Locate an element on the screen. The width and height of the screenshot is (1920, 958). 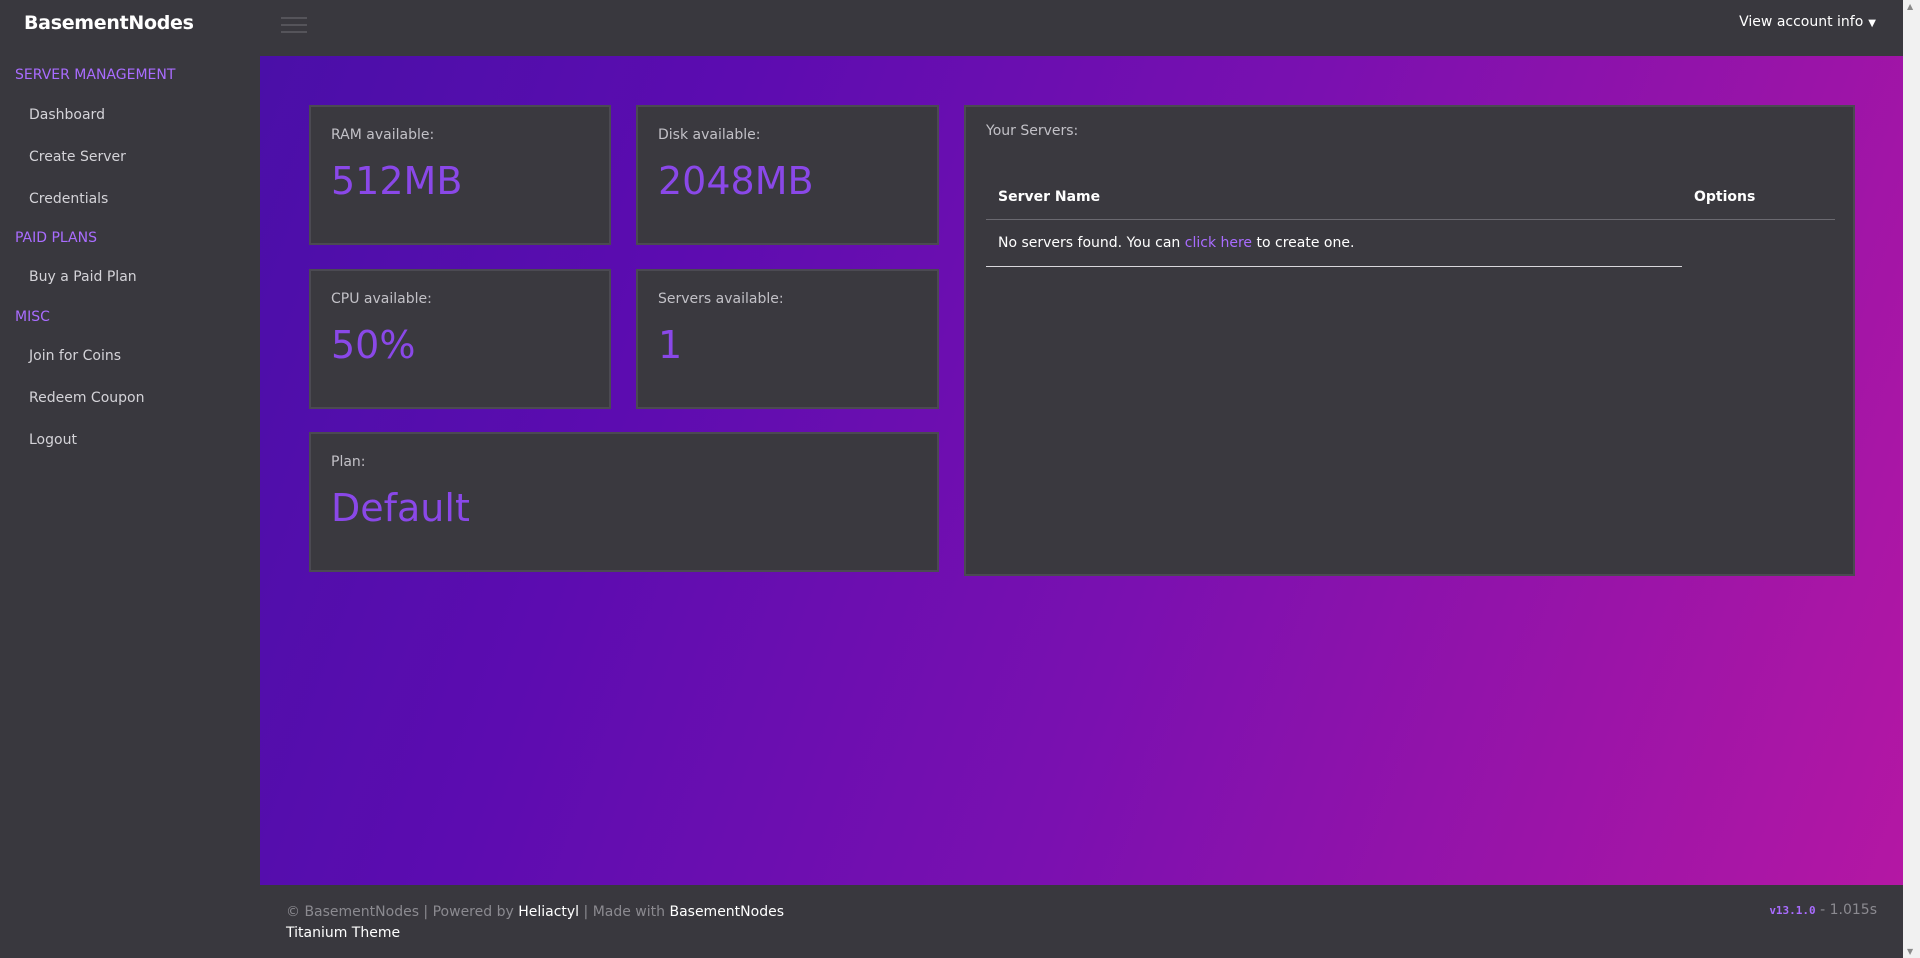
heliactyl-link: Heliactyl is located at coordinates (548, 912).